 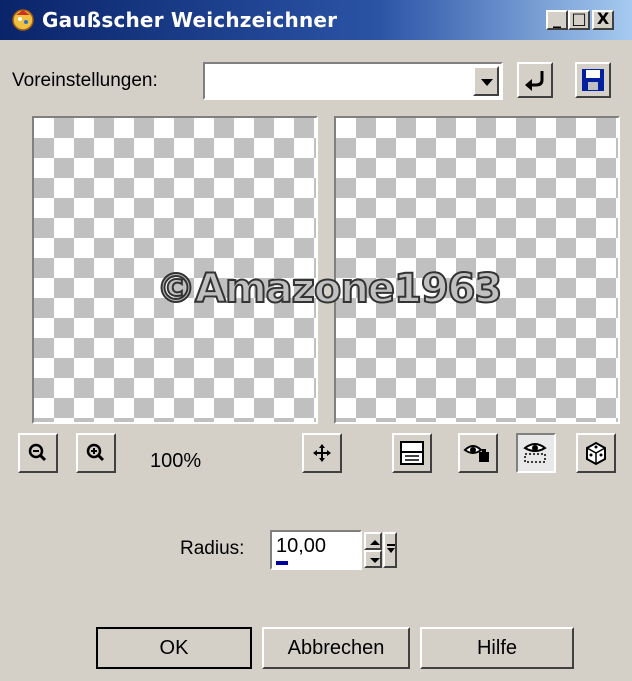 What do you see at coordinates (190, 20) in the screenshot?
I see `window-title: Gaußscher Weichzeichner` at bounding box center [190, 20].